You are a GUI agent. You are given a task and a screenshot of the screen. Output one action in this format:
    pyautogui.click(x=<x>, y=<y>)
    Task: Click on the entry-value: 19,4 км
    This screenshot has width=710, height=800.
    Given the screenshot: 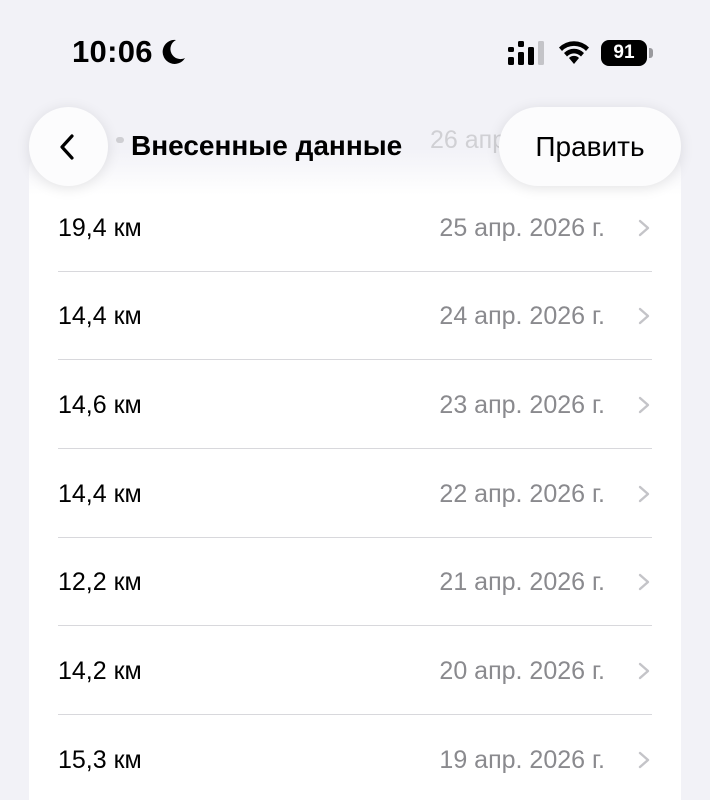 What is the action you would take?
    pyautogui.click(x=100, y=228)
    